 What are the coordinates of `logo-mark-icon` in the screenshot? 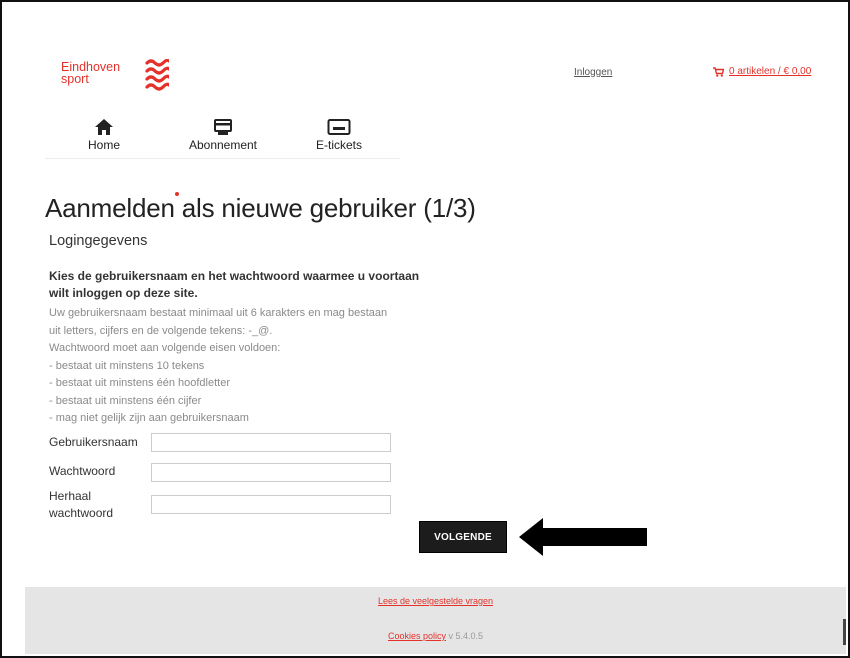 It's located at (157, 75).